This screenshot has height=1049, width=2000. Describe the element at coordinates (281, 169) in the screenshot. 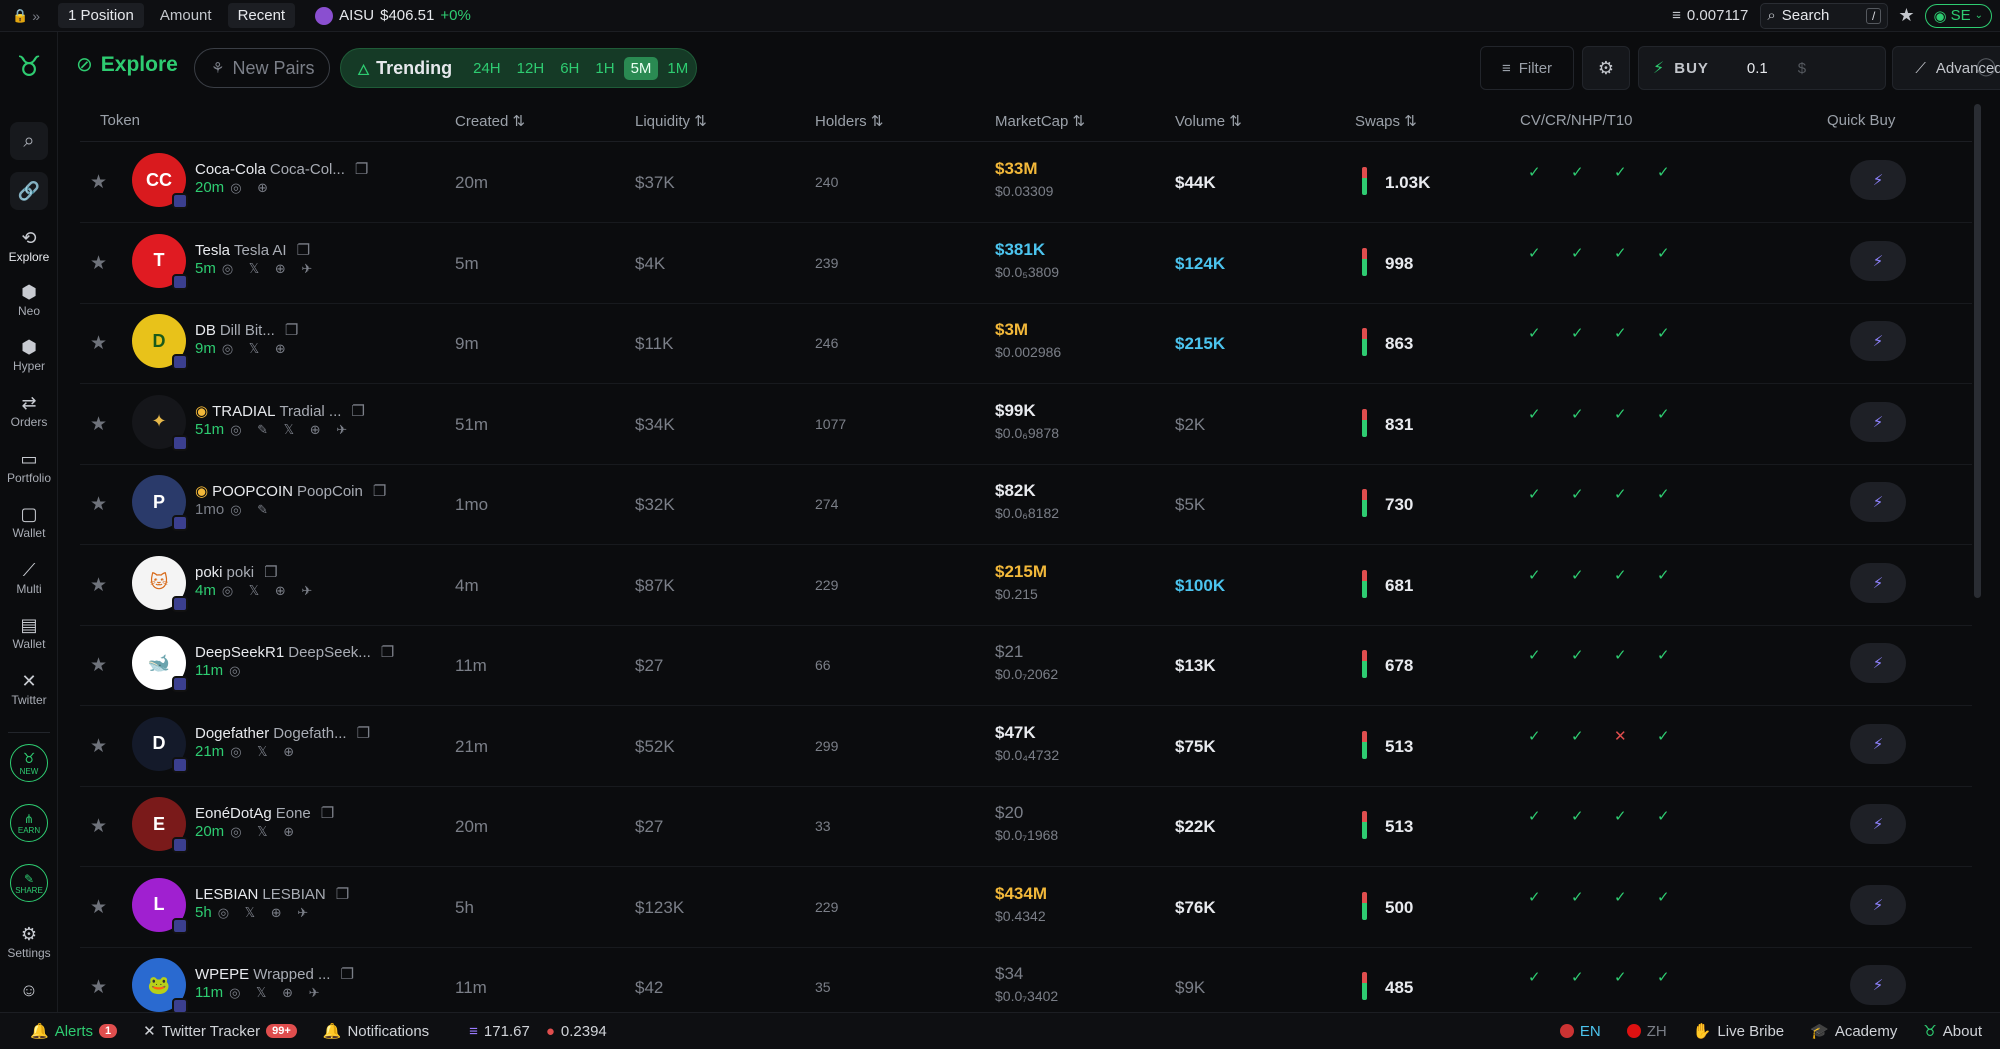

I see `token-name: Coca-Cola Coca-Col... ❐` at that location.